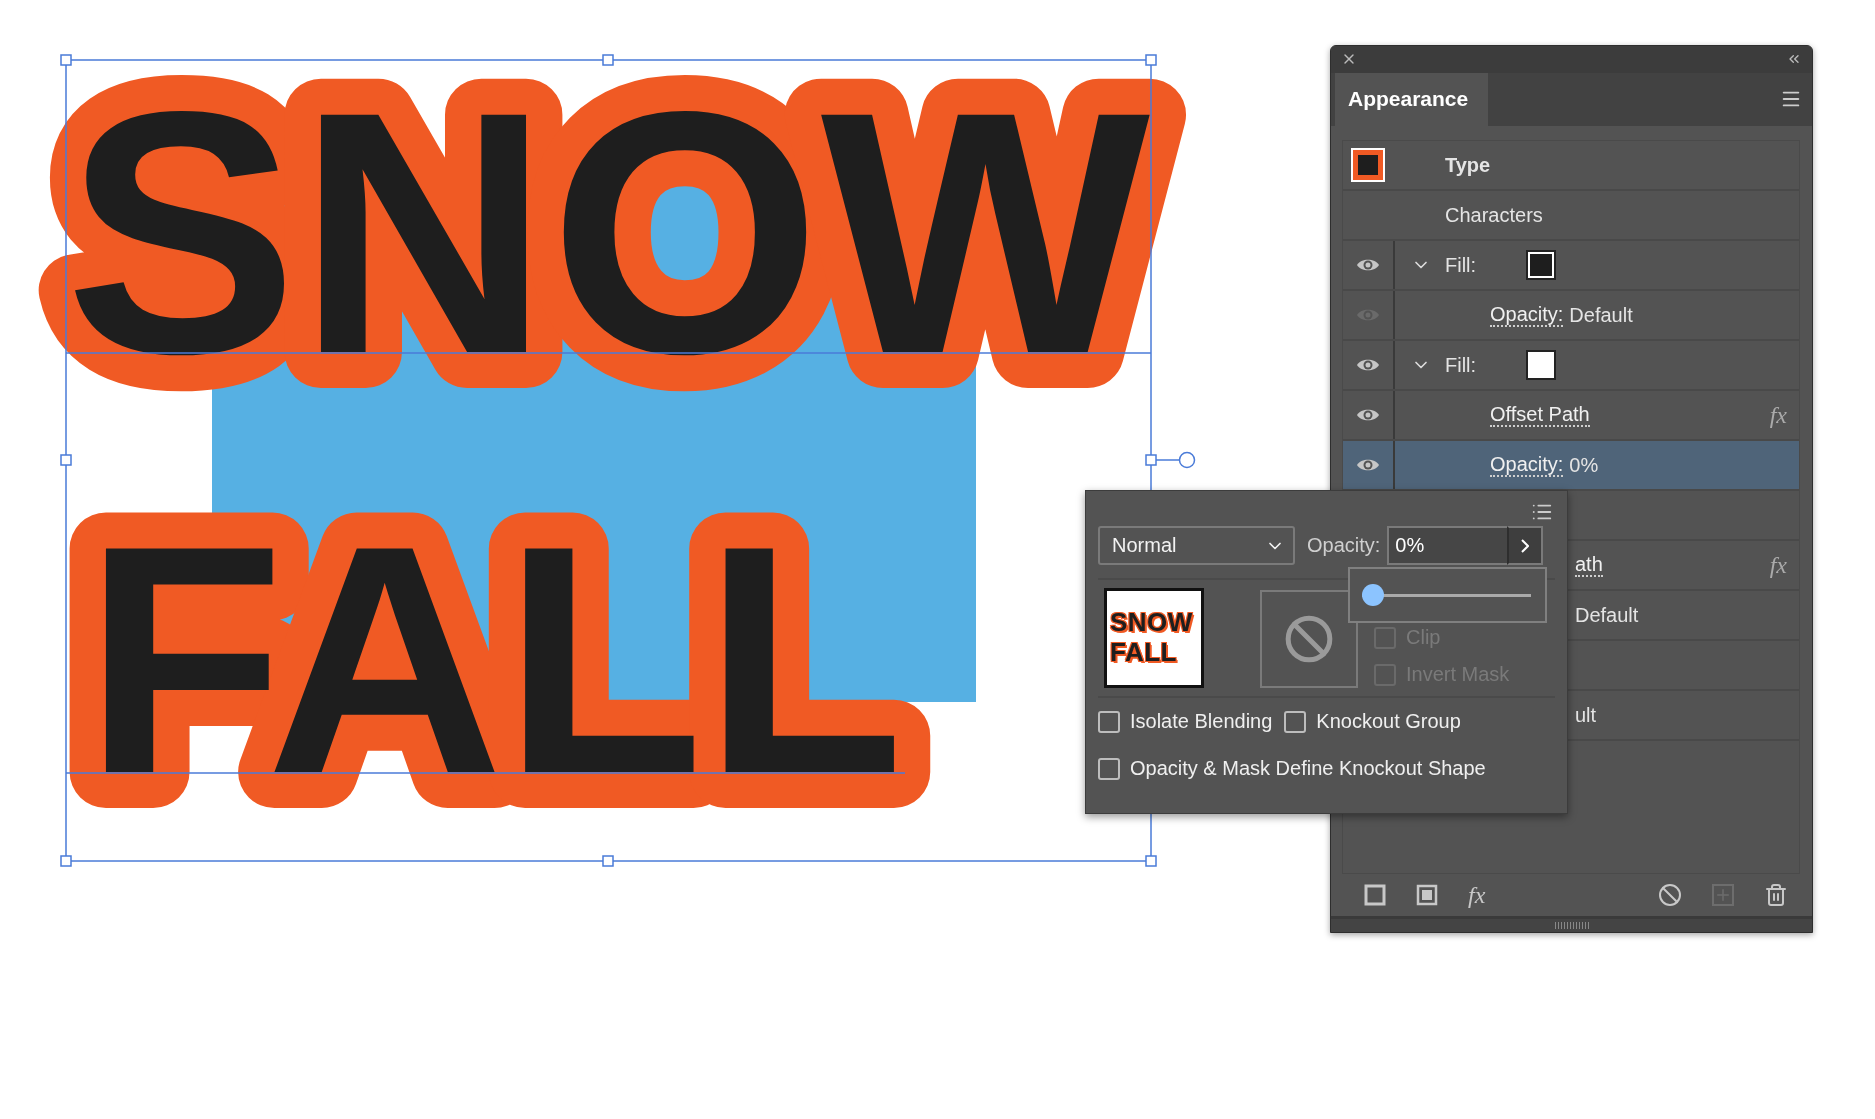 The height and width of the screenshot is (1119, 1875). I want to click on no-mask-icon, so click(1309, 639).